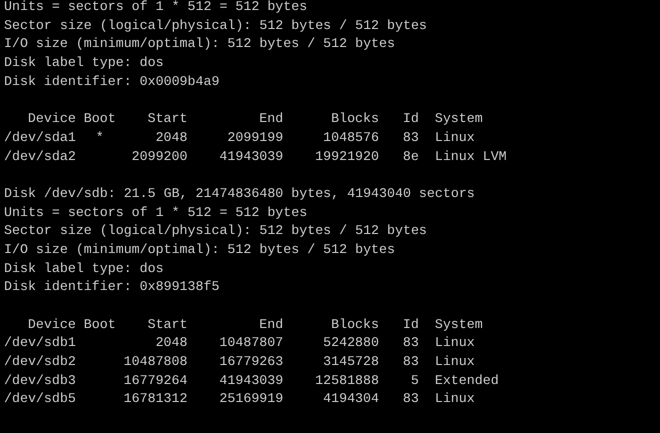 This screenshot has height=433, width=660. I want to click on table-cell: 25169919, so click(251, 398).